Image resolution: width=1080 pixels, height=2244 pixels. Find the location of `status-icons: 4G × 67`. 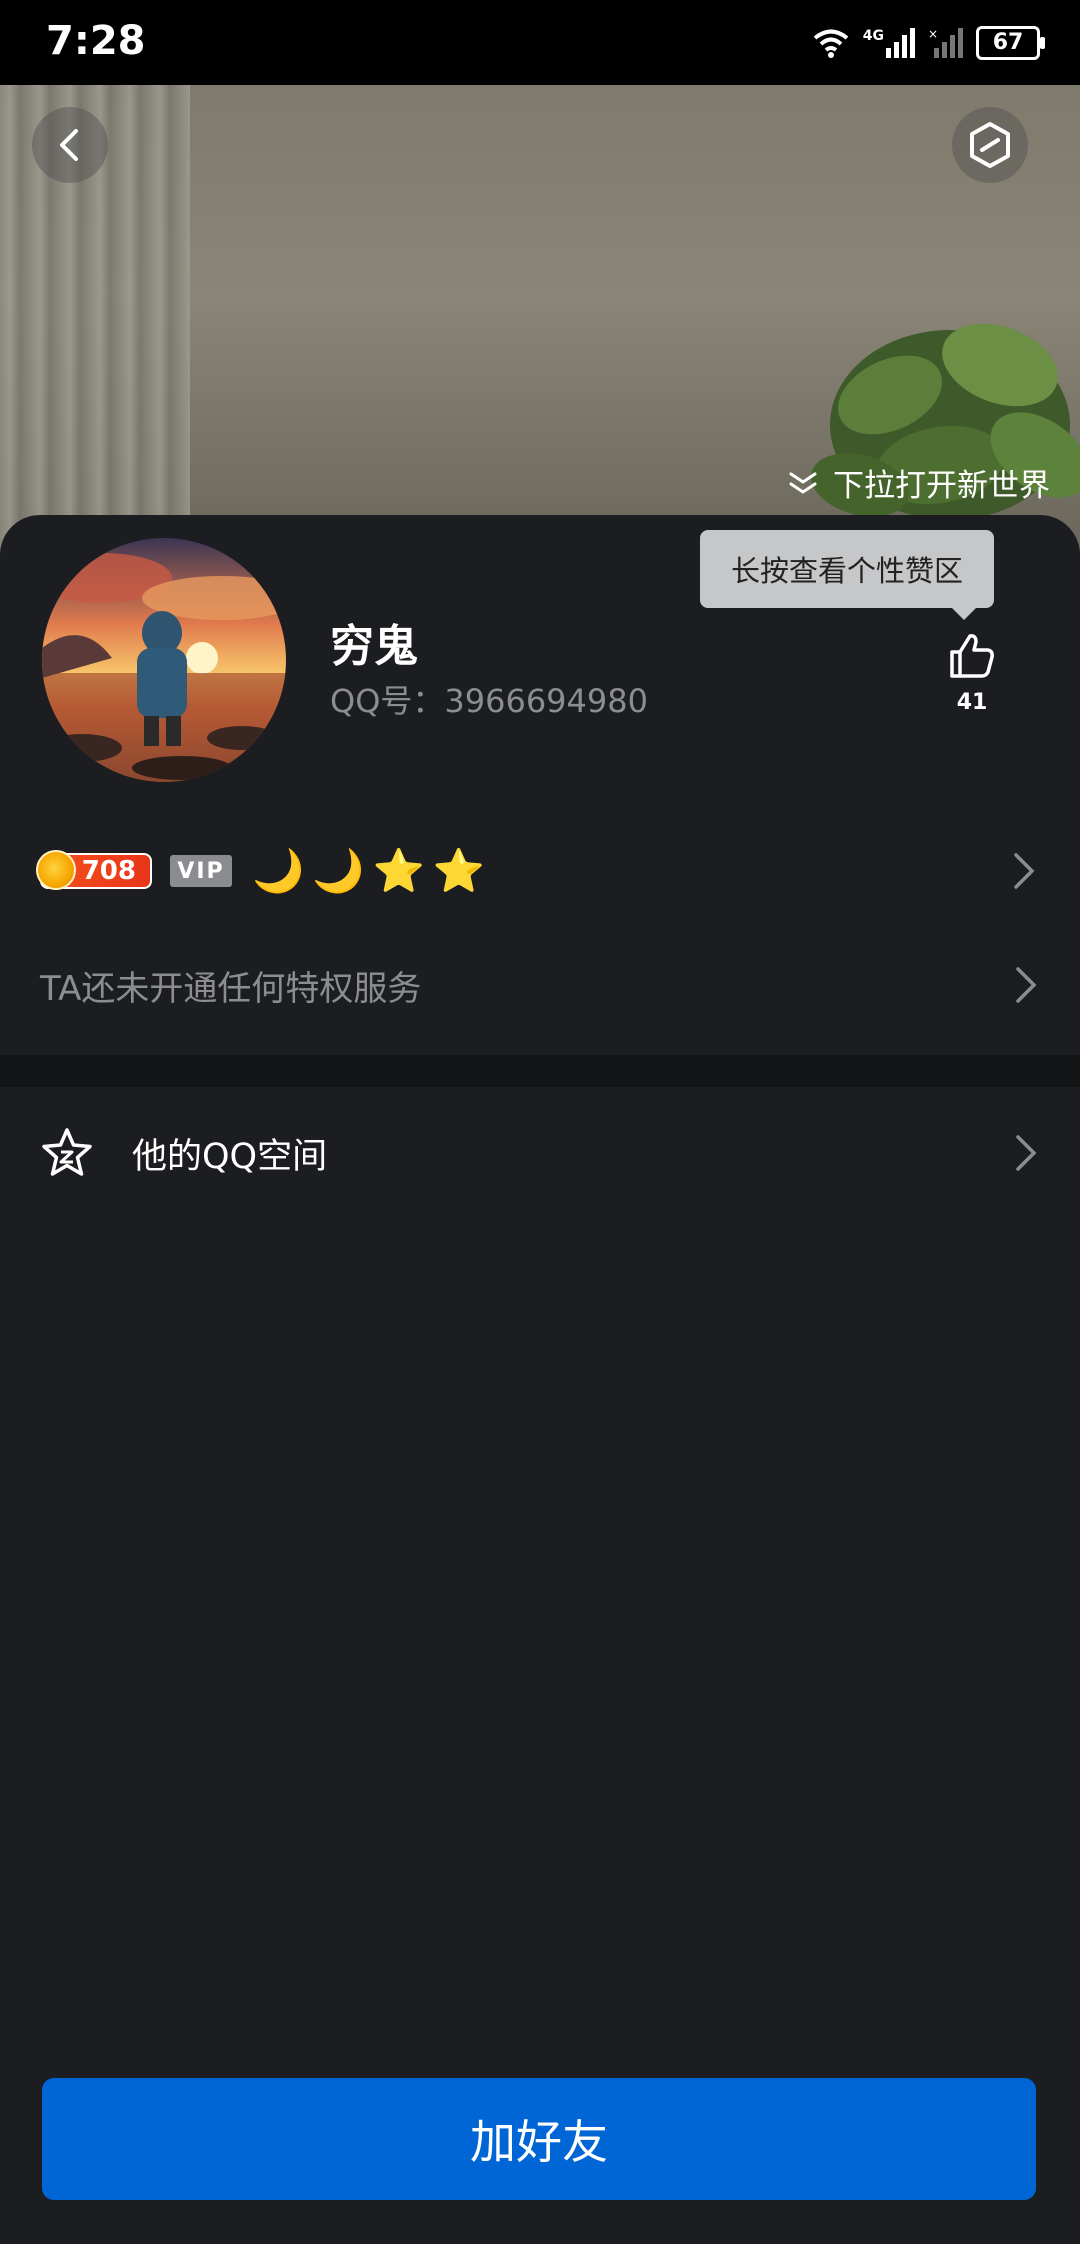

status-icons: 4G × 67 is located at coordinates (928, 42).